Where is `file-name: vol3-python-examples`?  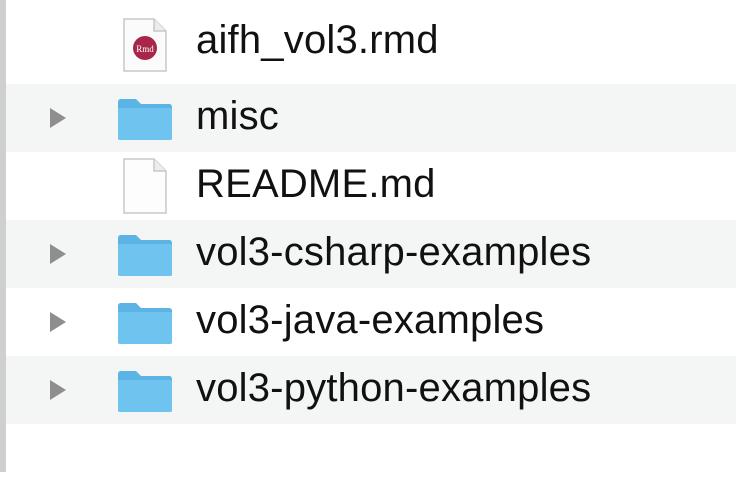 file-name: vol3-python-examples is located at coordinates (394, 388).